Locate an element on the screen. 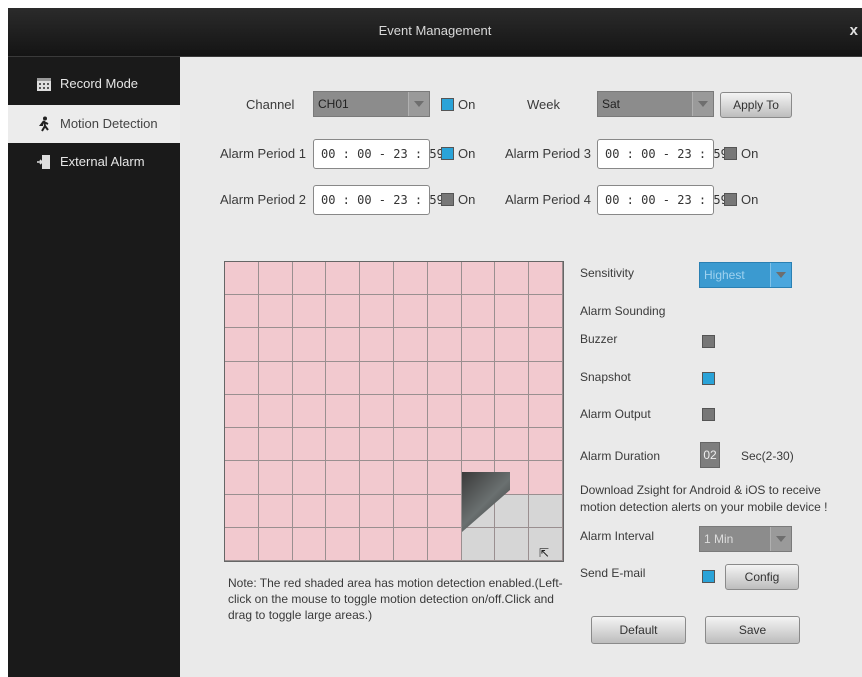 The image size is (862, 677). send-email-checkbox is located at coordinates (708, 576).